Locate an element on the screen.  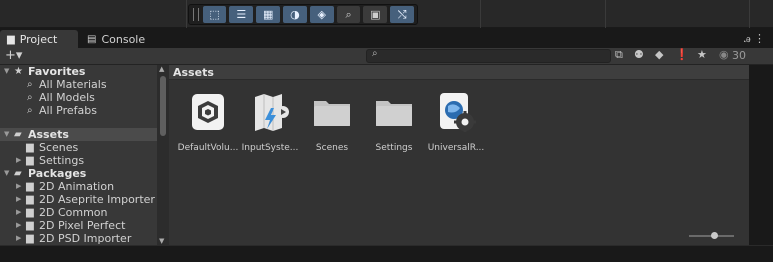
drag-grip-icon is located at coordinates (196, 14).